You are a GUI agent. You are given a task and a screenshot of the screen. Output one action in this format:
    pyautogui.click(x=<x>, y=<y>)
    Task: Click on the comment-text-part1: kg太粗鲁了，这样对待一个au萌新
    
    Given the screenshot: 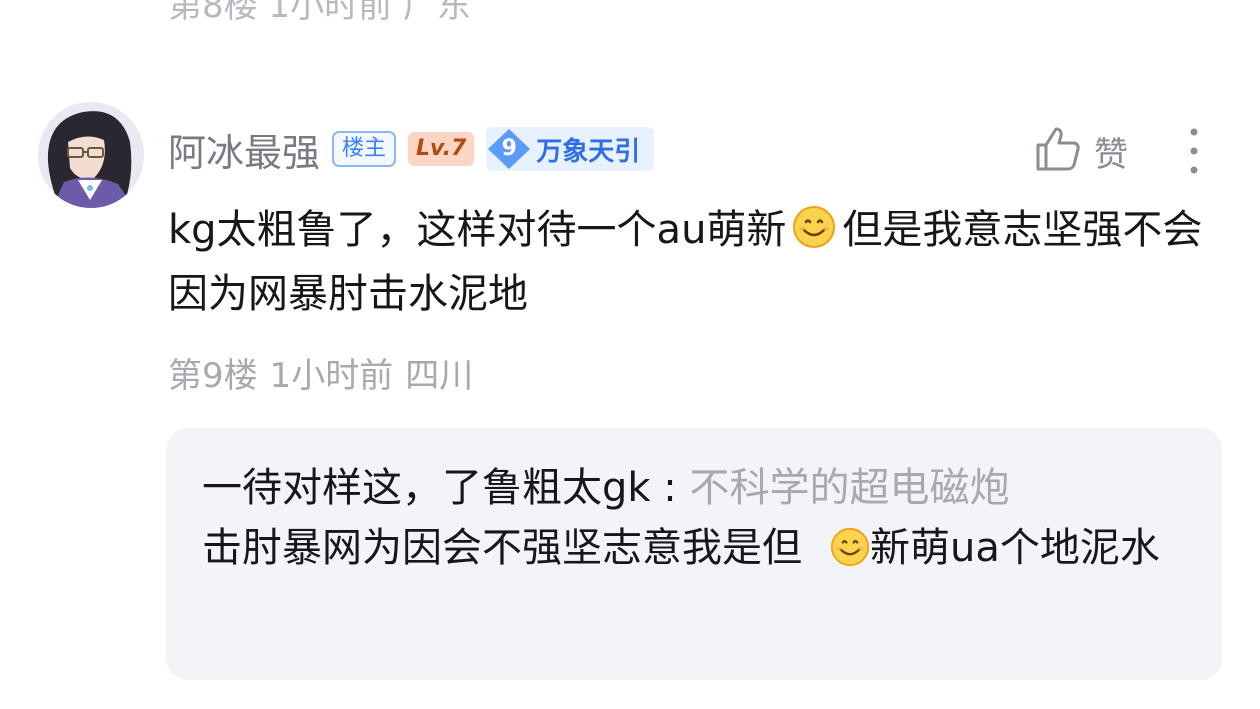 What is the action you would take?
    pyautogui.click(x=477, y=230)
    